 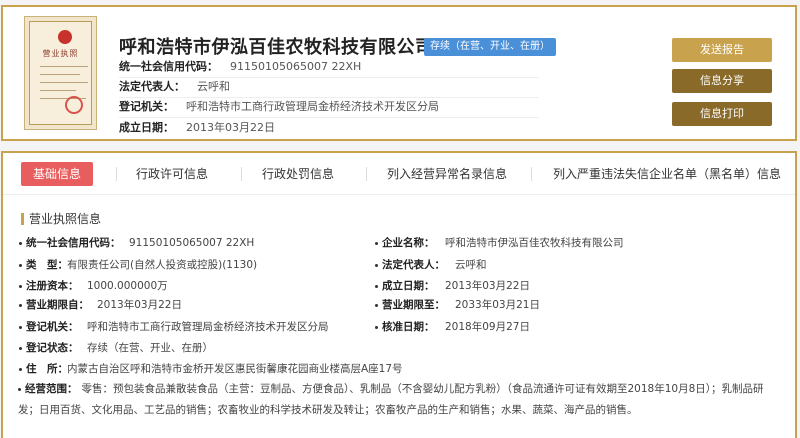 I want to click on field-label: 类 型：, so click(x=47, y=265).